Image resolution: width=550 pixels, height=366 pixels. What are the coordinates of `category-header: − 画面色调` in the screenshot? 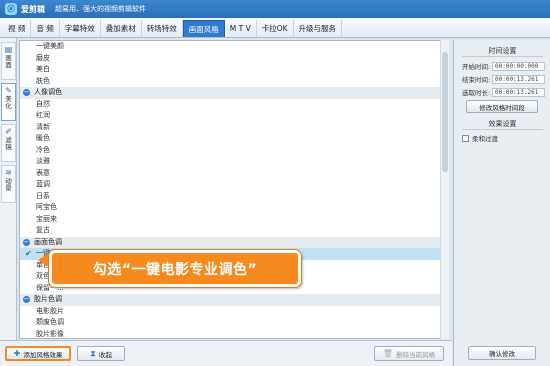 It's located at (234, 242).